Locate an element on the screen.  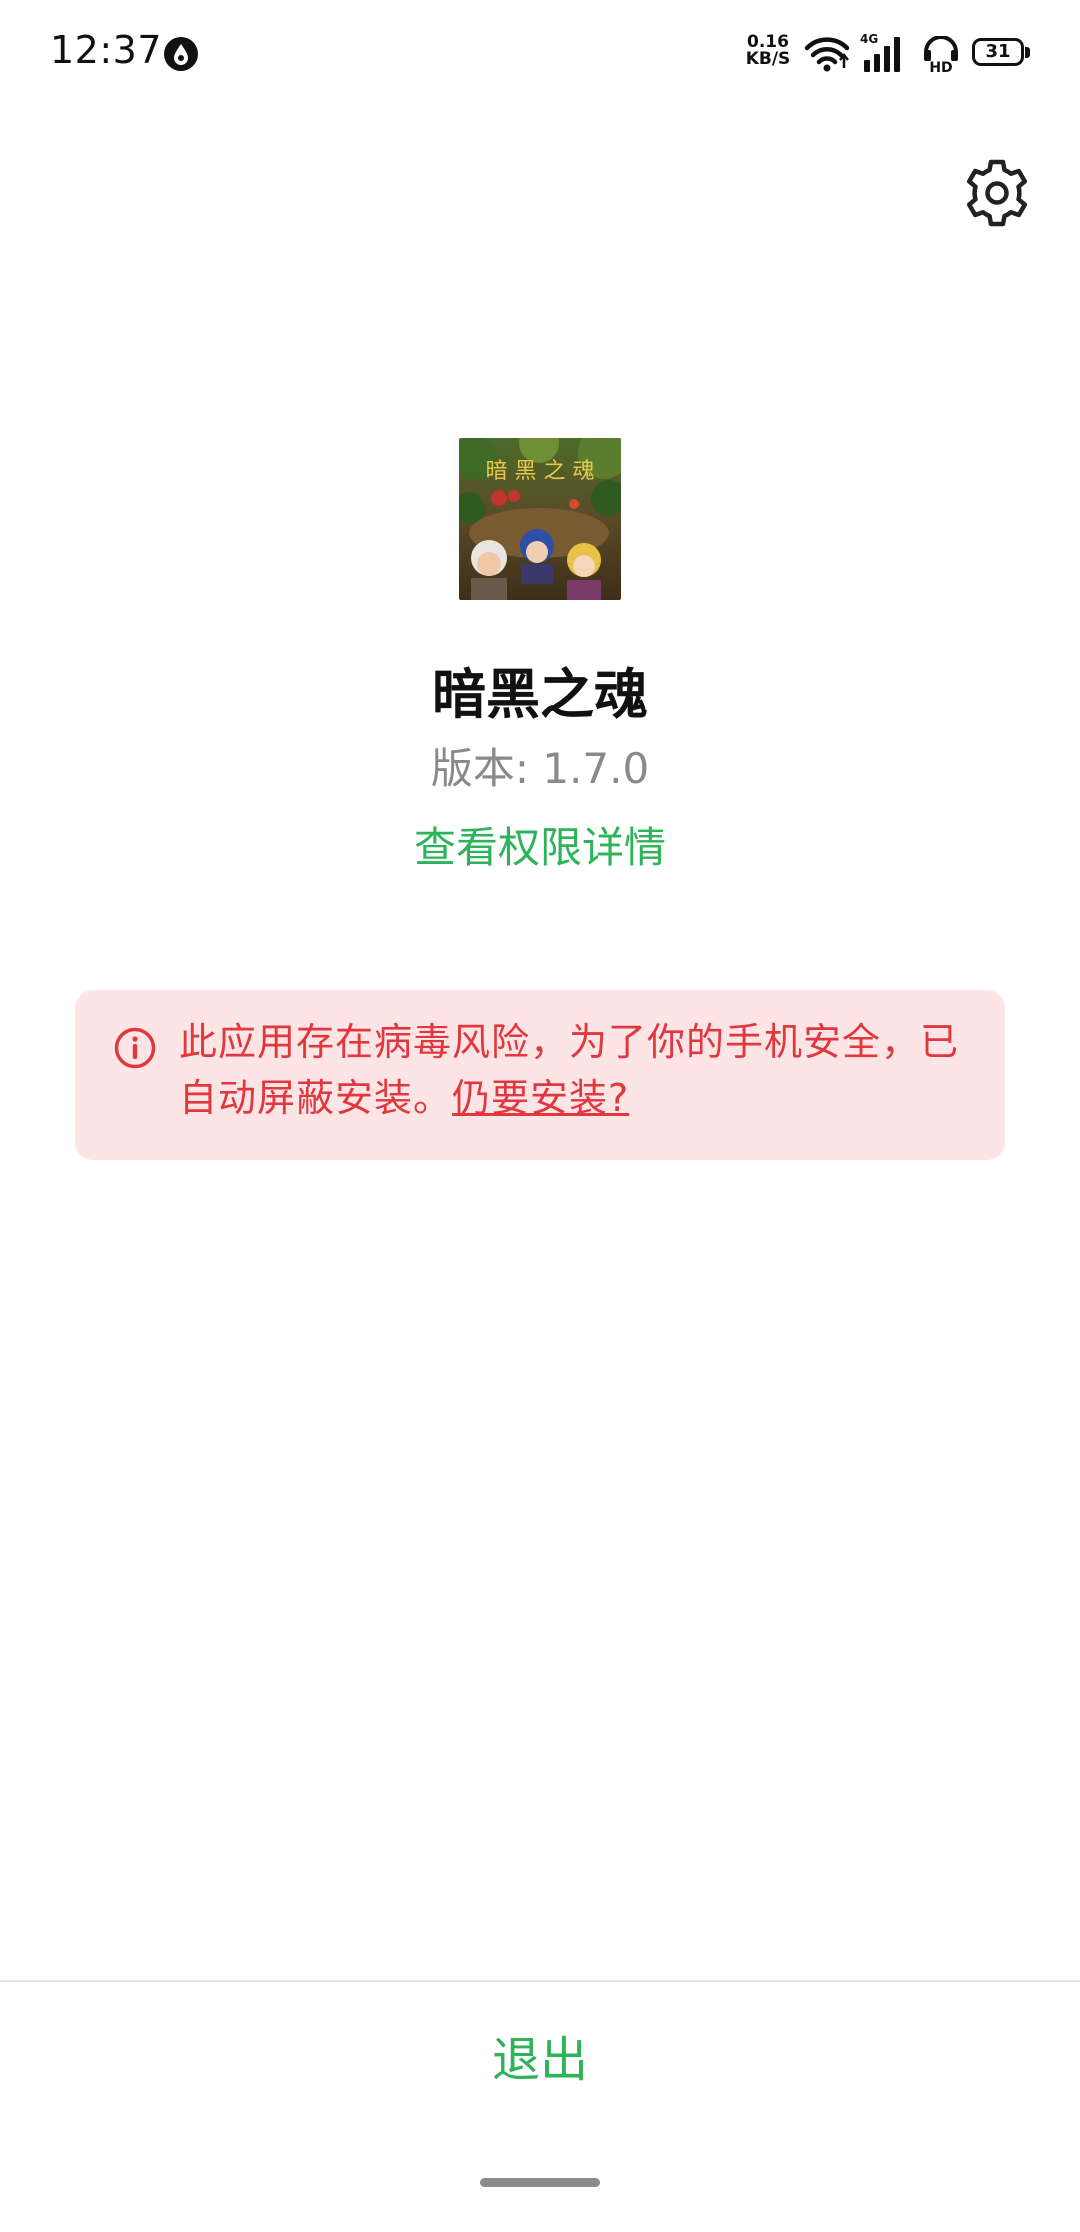
settings-gear-icon is located at coordinates (997, 193).